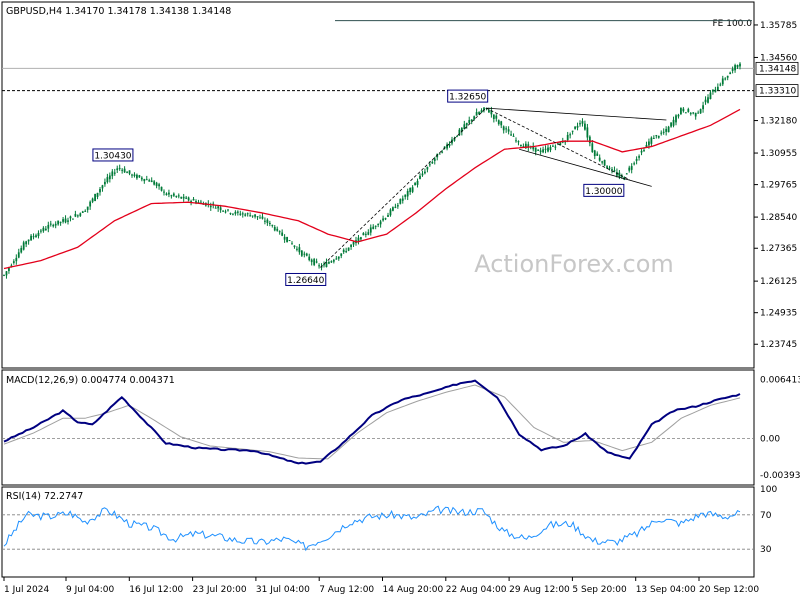 The width and height of the screenshot is (800, 600). I want to click on level-badge-label: 1.33310, so click(777, 92).